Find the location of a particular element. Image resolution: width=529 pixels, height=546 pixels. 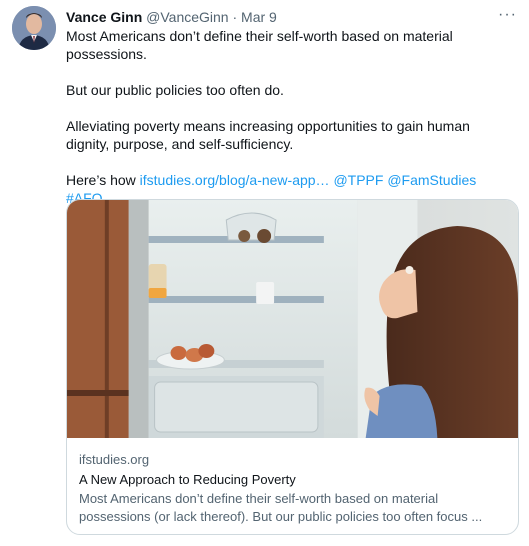

avatar is located at coordinates (34, 28).